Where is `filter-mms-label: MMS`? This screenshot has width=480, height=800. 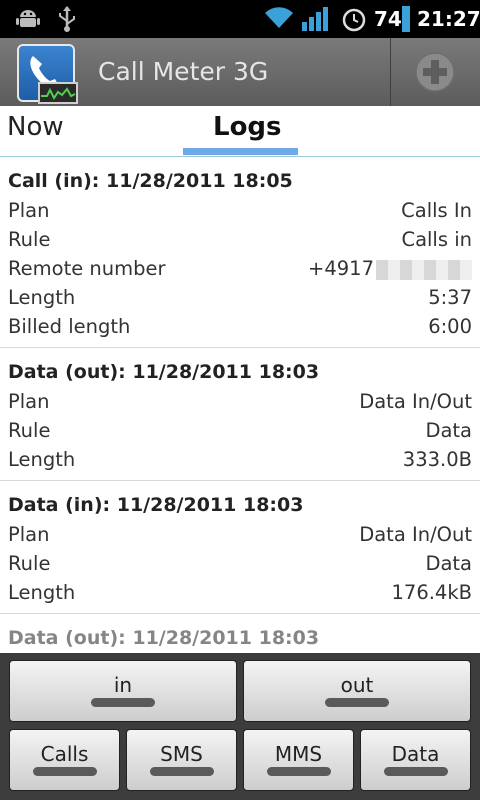 filter-mms-label: MMS is located at coordinates (298, 754).